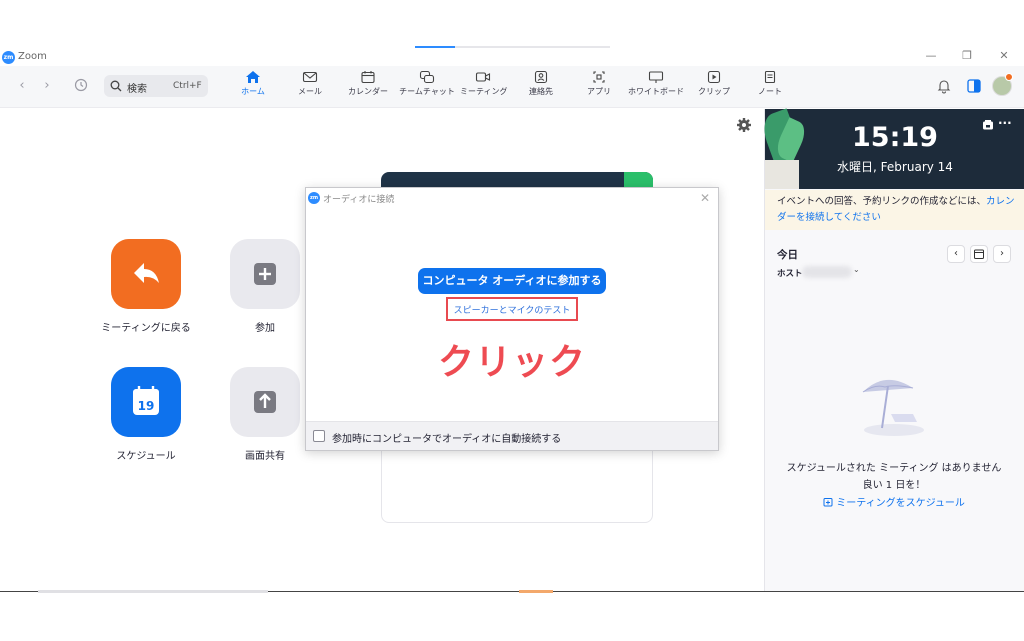  Describe the element at coordinates (988, 125) in the screenshot. I see `background-image-icon` at that location.